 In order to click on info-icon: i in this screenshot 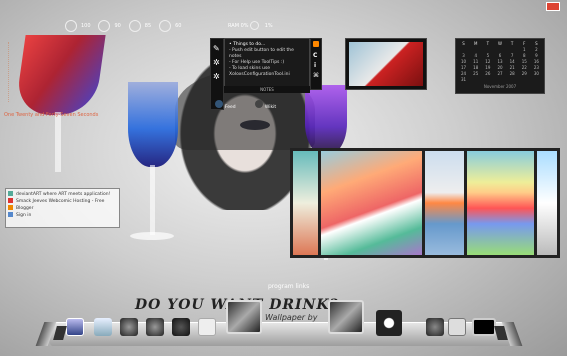, I will do `click(315, 65)`.